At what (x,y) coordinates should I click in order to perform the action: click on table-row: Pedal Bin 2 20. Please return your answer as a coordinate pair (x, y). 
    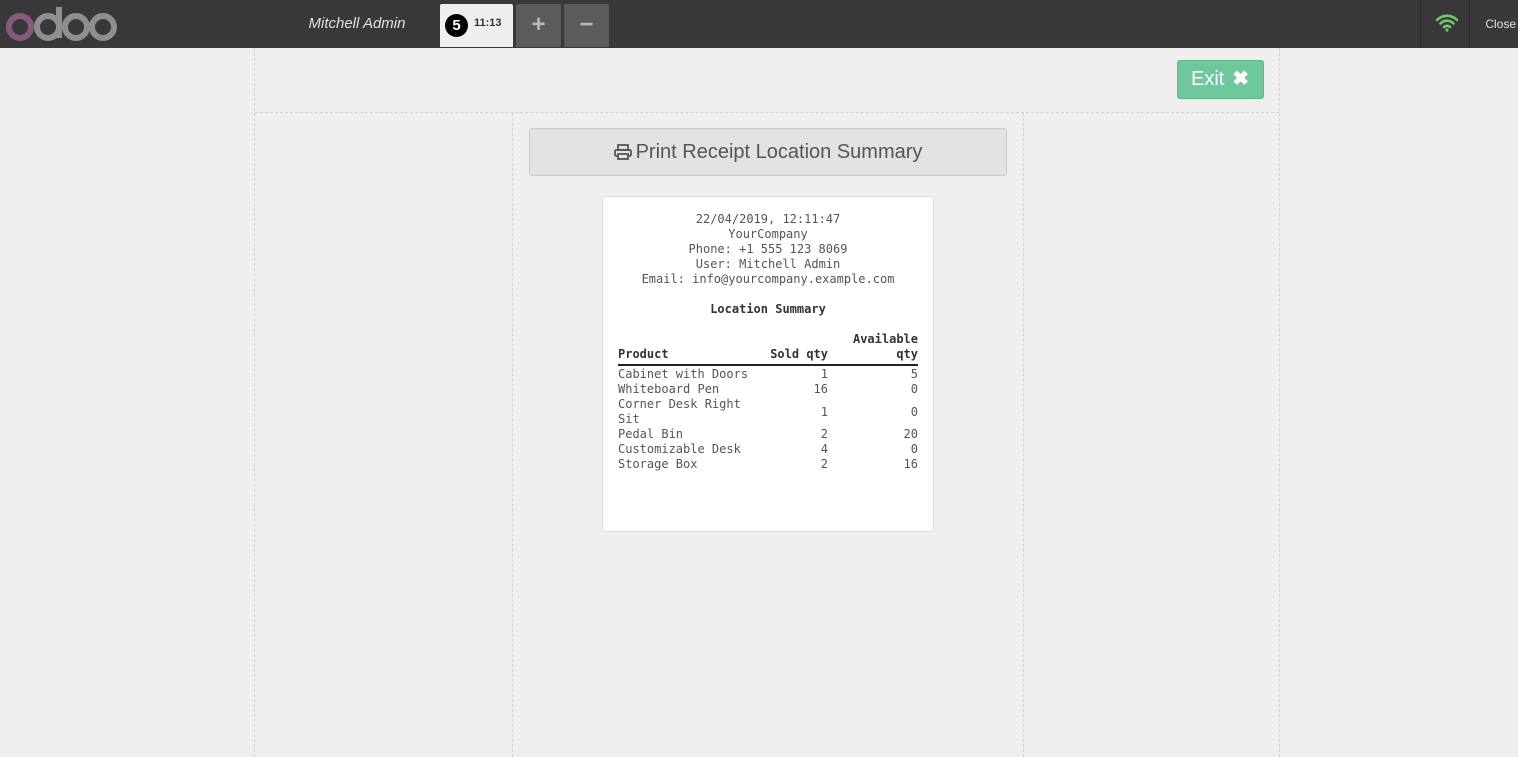
    Looking at the image, I should click on (768, 434).